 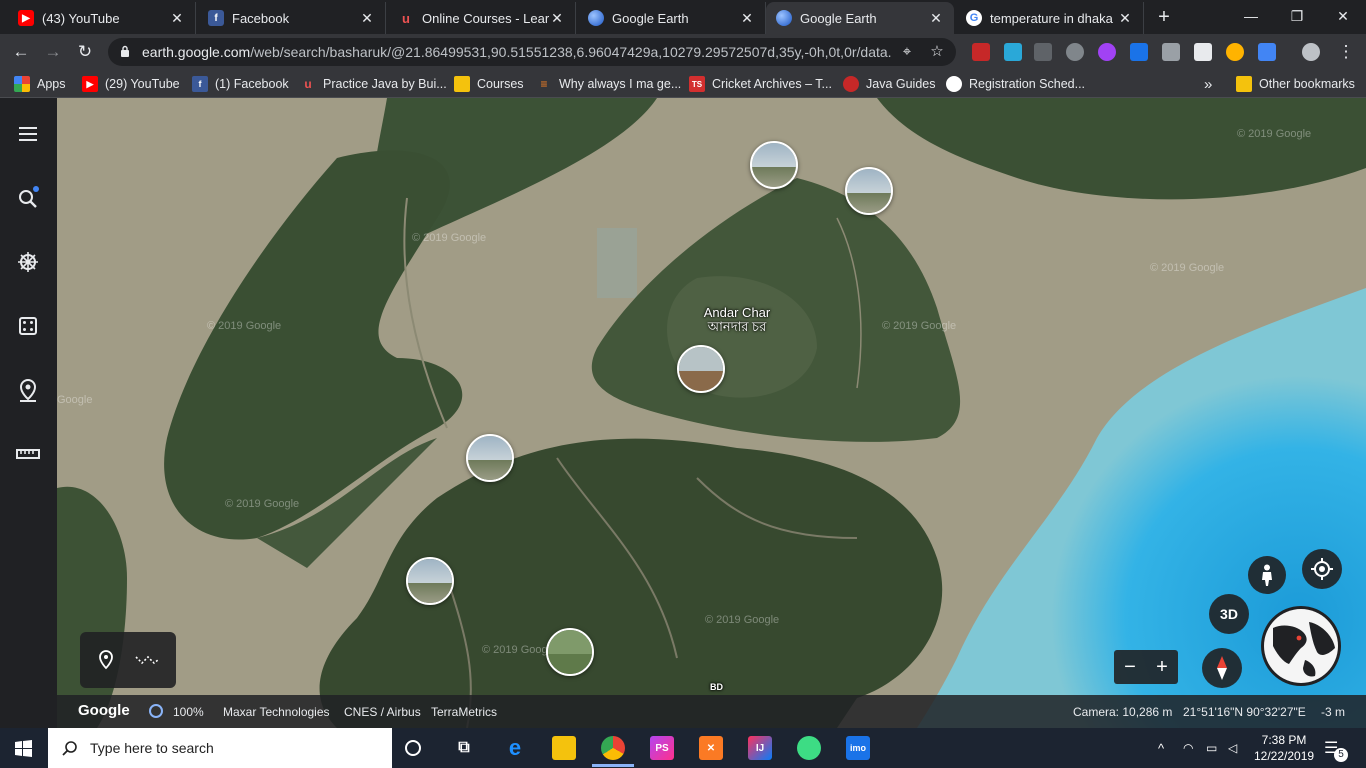 I want to click on zoom-out-button: −, so click(x=1130, y=667).